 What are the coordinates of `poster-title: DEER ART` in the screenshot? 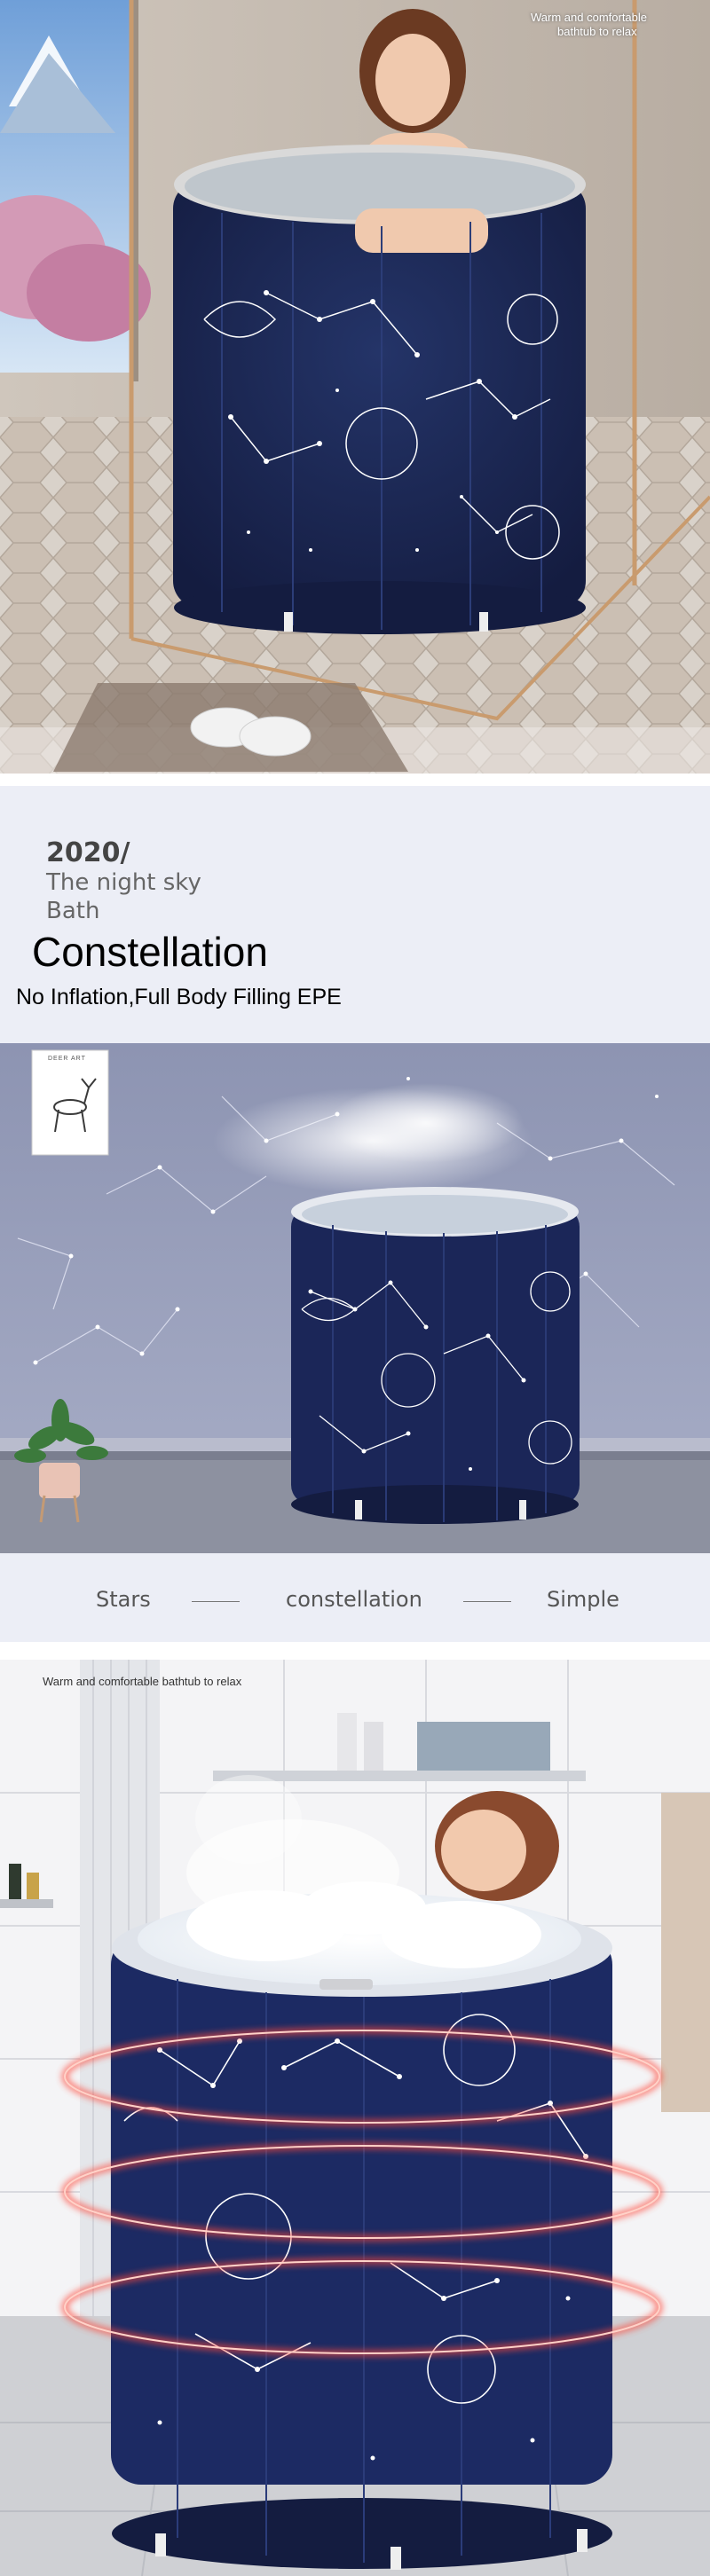 It's located at (67, 1059).